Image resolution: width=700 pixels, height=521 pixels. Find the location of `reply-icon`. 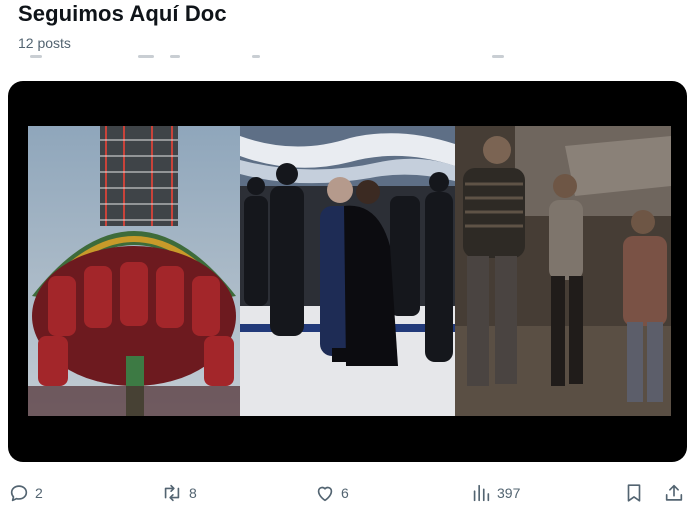

reply-icon is located at coordinates (19, 493).